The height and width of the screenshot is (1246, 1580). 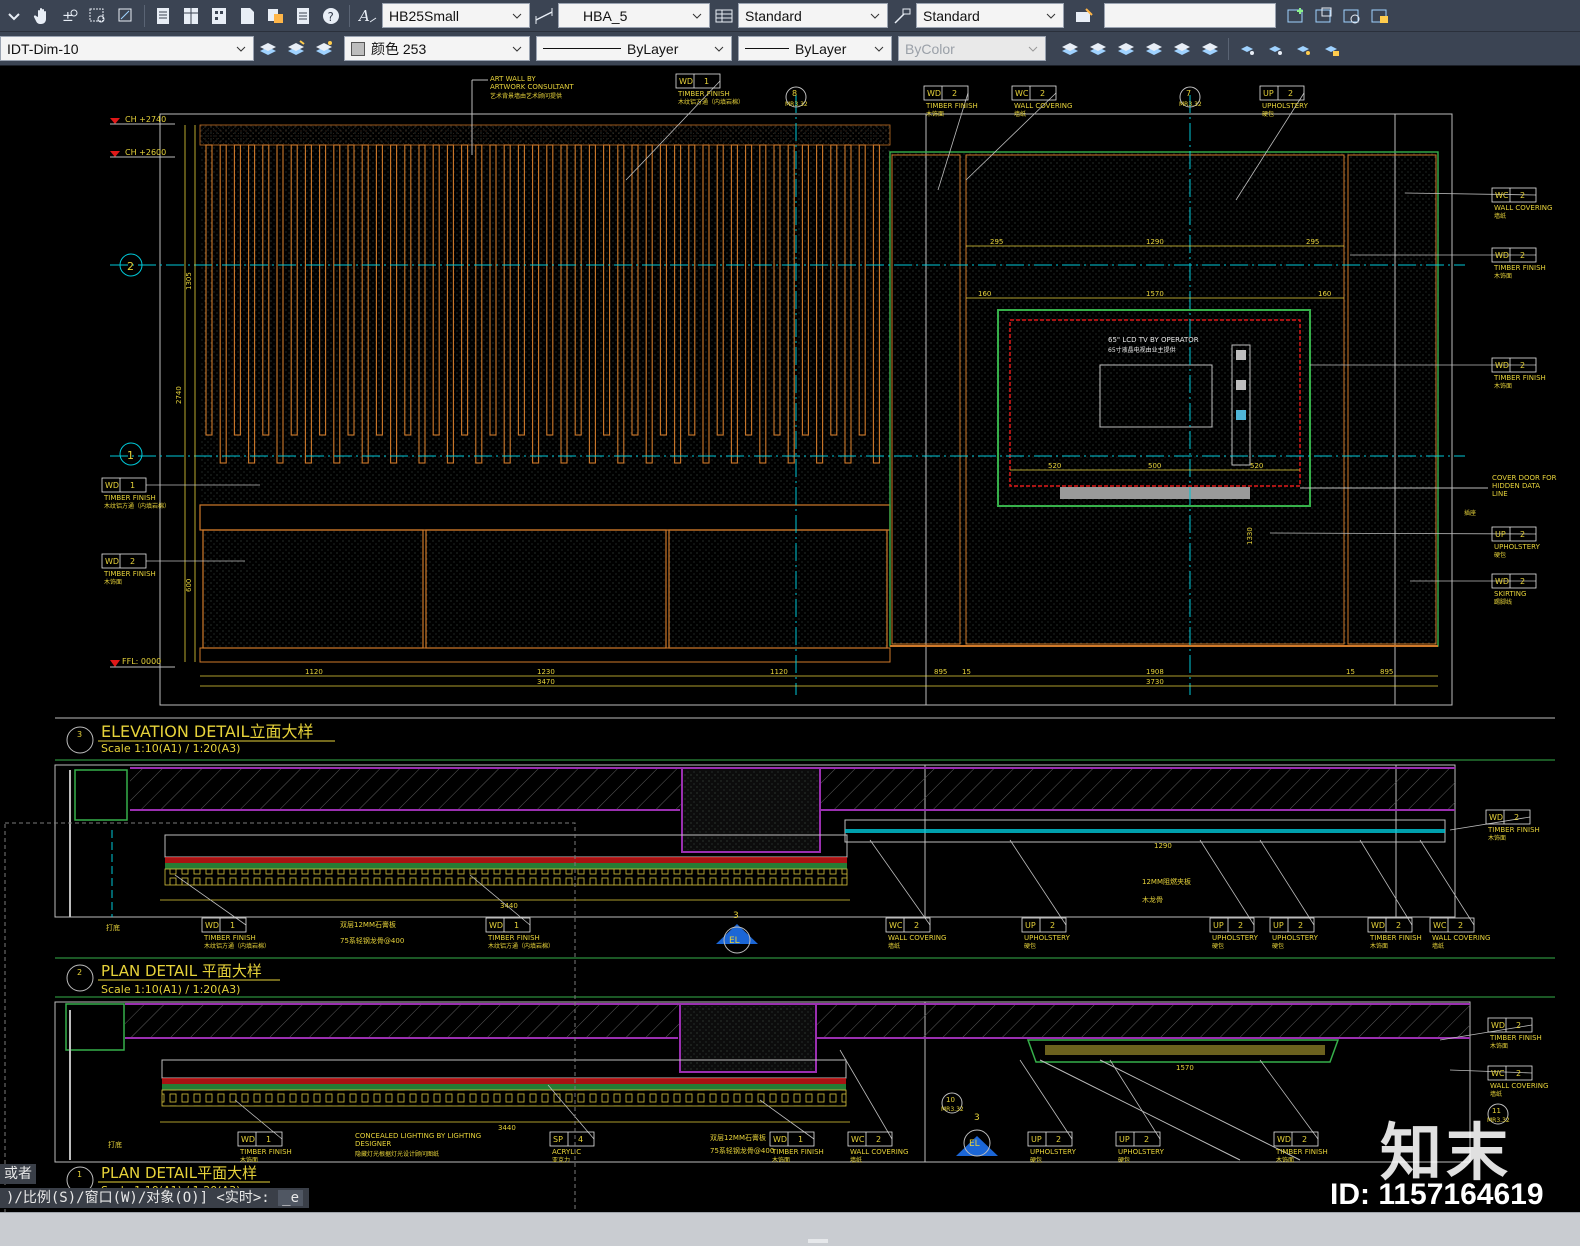 What do you see at coordinates (14, 16) in the screenshot?
I see `dropdown-arrow-icon` at bounding box center [14, 16].